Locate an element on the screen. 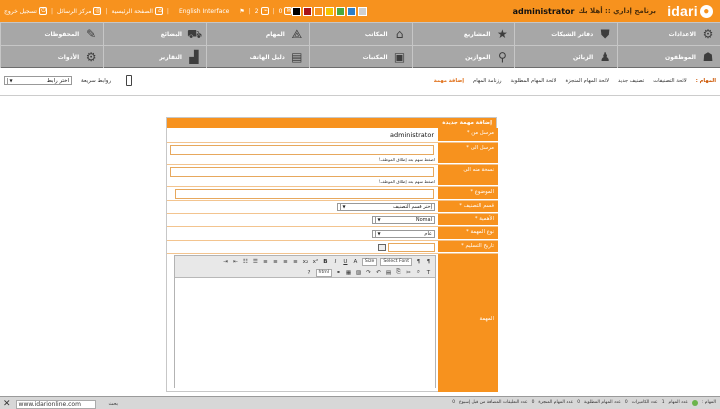 The height and width of the screenshot is (409, 720). power-icon: ⏻ is located at coordinates (42, 11).